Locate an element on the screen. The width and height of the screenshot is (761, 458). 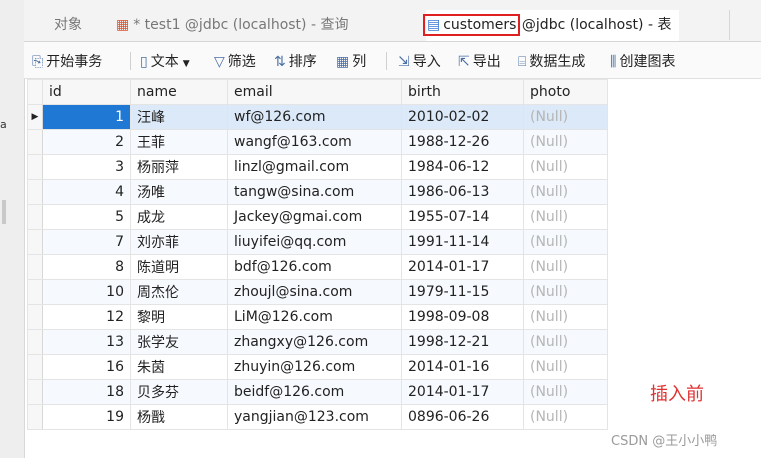
tab-query: ▦ * test1 @jdbc (localhost) - 查询 is located at coordinates (232, 25).